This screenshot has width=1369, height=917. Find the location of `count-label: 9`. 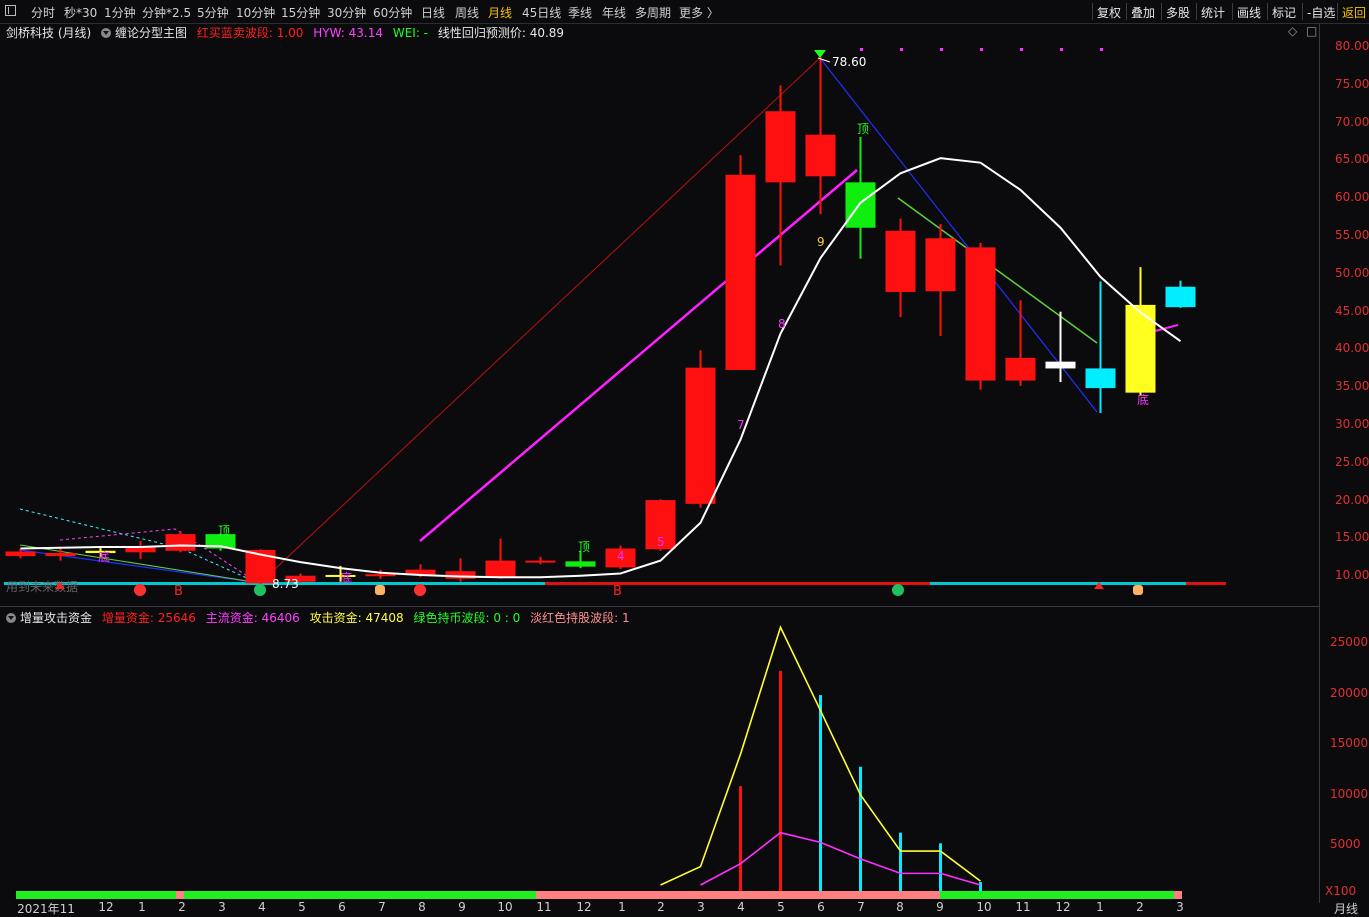

count-label: 9 is located at coordinates (821, 242).